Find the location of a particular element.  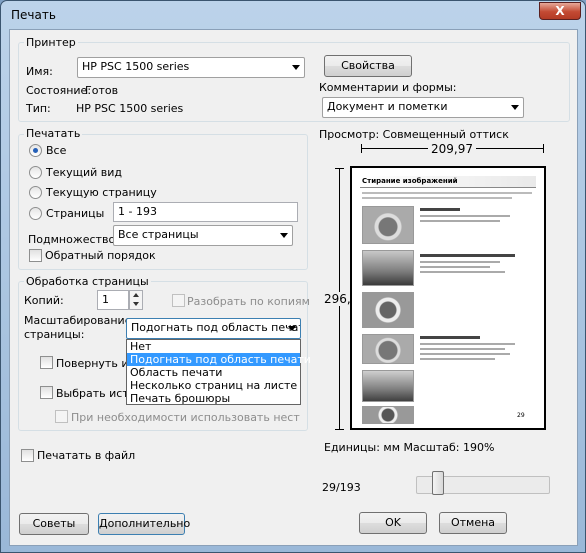

properties-button: Свойства is located at coordinates (368, 66).